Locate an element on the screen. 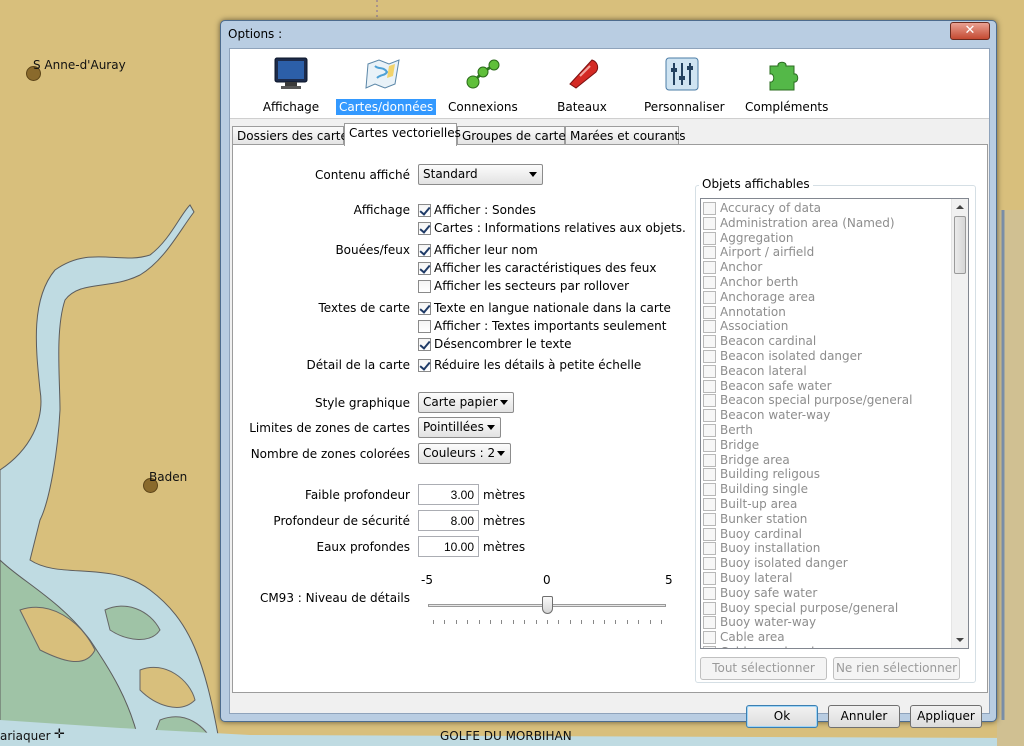  dialog-titlebar: Options : ✕ is located at coordinates (608, 34).